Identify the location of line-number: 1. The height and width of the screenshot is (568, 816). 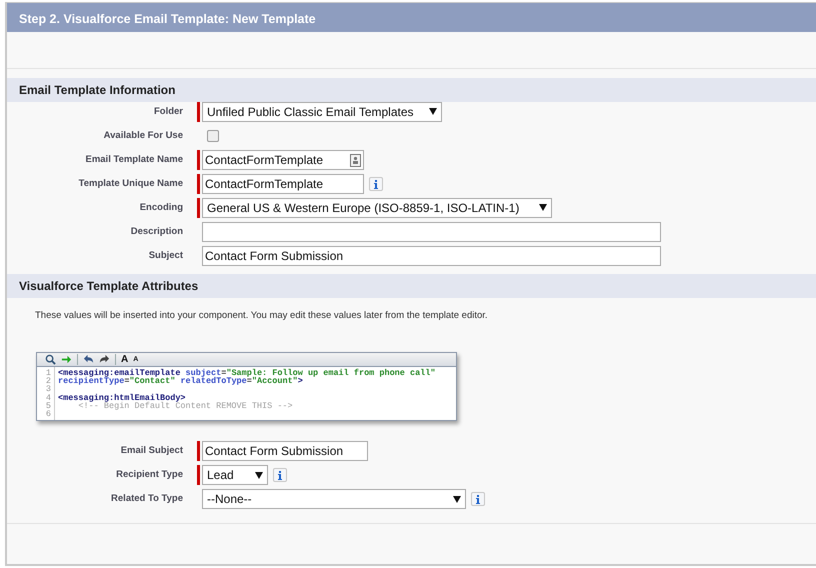
(47, 373).